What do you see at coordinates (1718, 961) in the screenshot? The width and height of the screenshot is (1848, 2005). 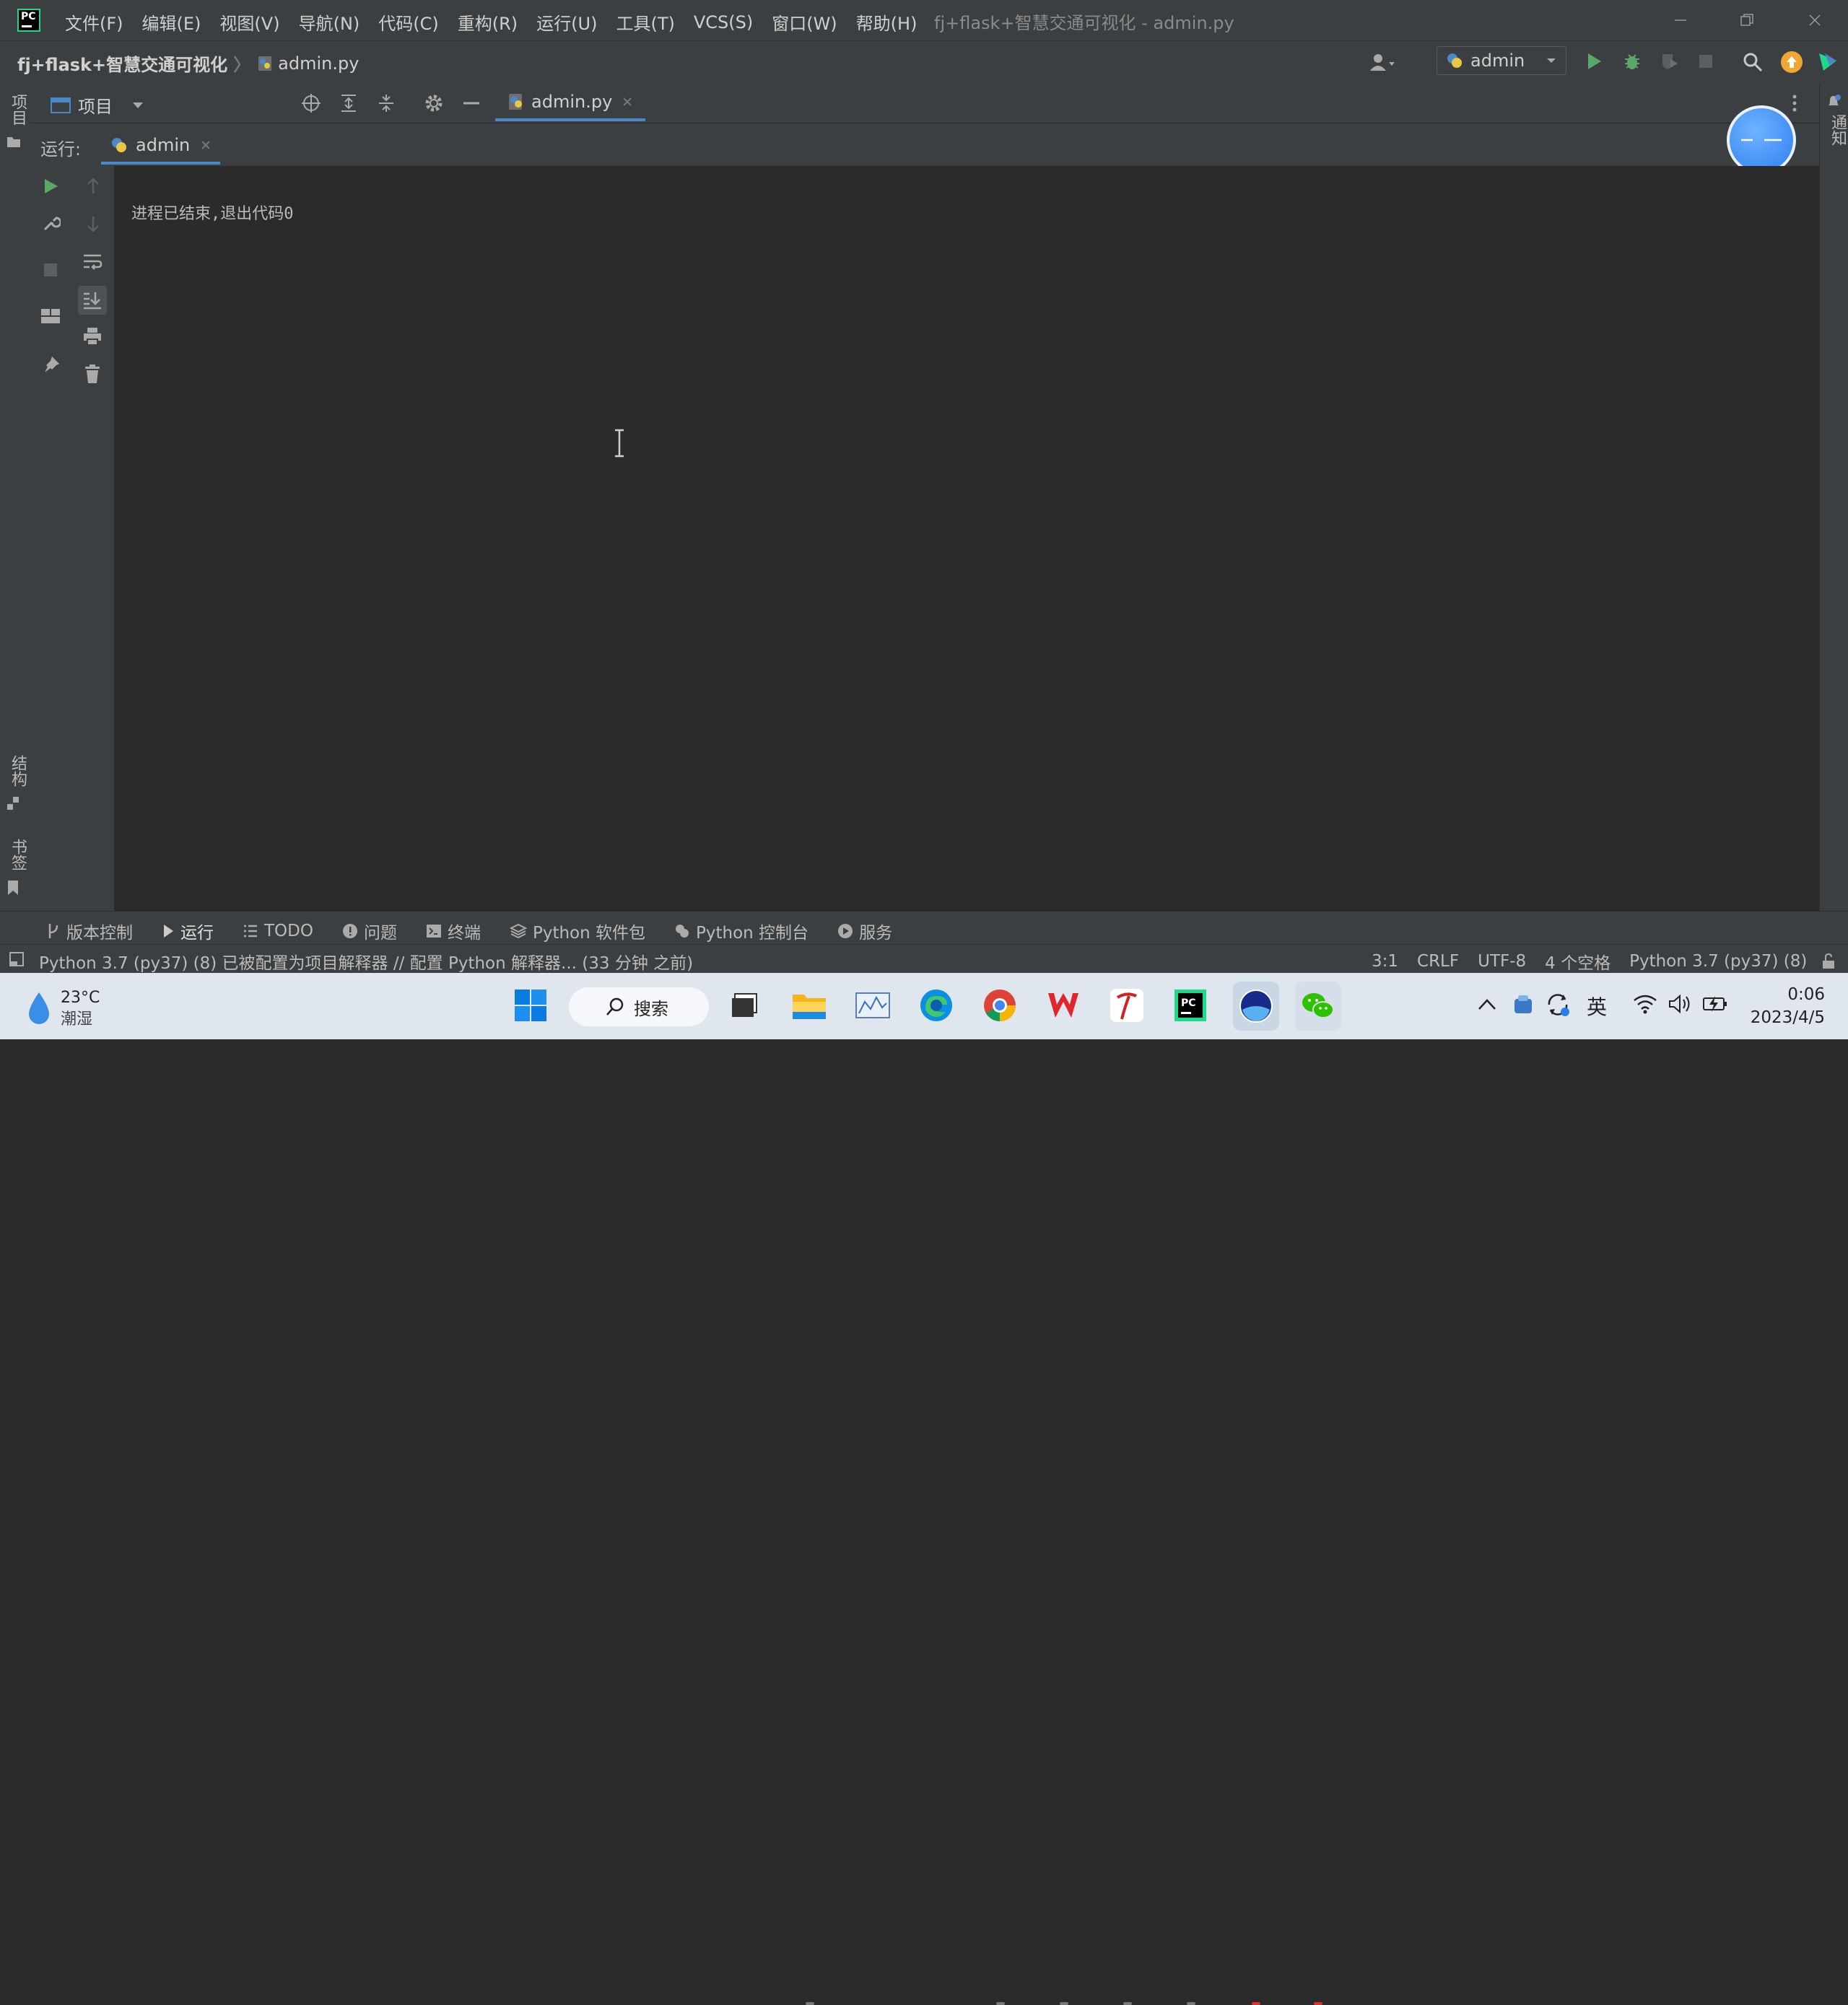 I see `python-interpreter: Python 3.7 (py37) (8)` at bounding box center [1718, 961].